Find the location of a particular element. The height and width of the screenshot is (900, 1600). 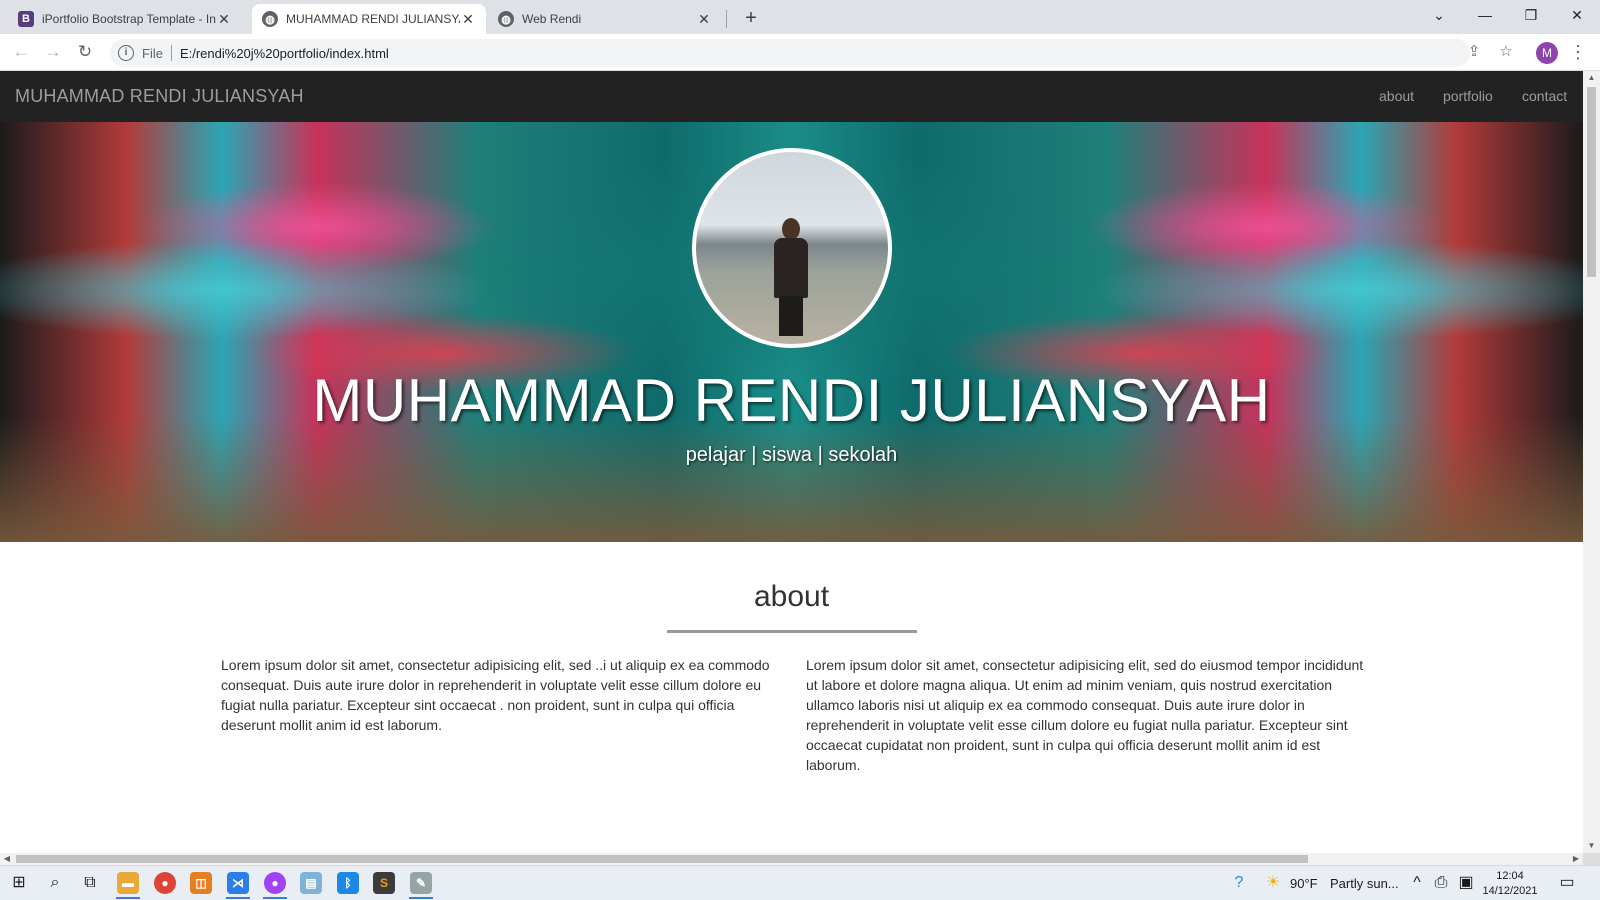

tab-title: Web Rendi is located at coordinates (552, 19).